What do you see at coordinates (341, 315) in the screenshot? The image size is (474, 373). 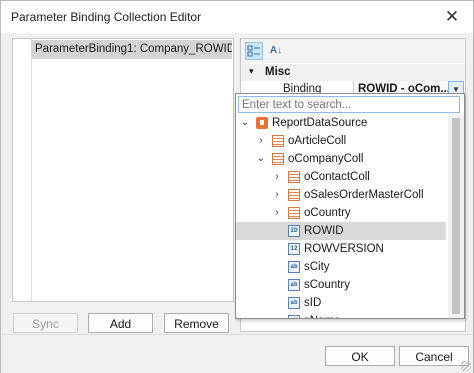 I see `tree-node-sname: ab sName` at bounding box center [341, 315].